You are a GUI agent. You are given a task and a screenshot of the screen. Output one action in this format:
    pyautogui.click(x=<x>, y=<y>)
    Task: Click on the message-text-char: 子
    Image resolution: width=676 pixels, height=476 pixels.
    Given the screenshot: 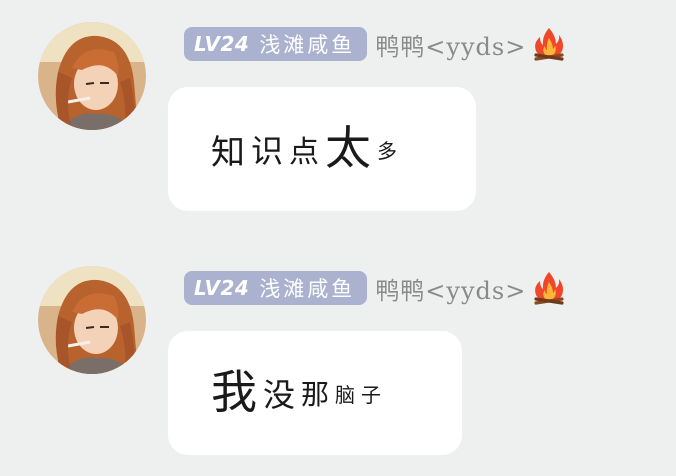 What is the action you would take?
    pyautogui.click(x=371, y=394)
    